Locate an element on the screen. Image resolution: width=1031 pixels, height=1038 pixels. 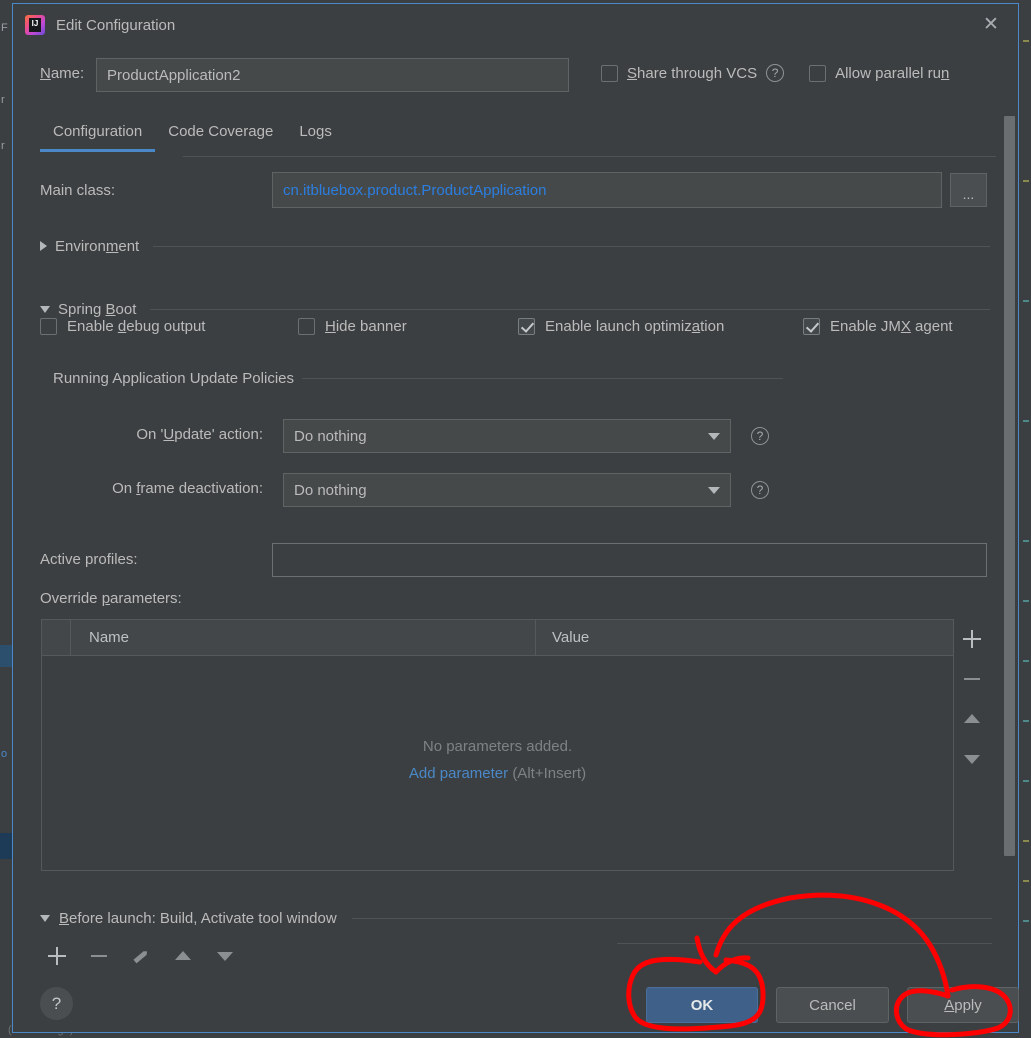
dialog-scrollbar-thumb is located at coordinates (1009, 486).